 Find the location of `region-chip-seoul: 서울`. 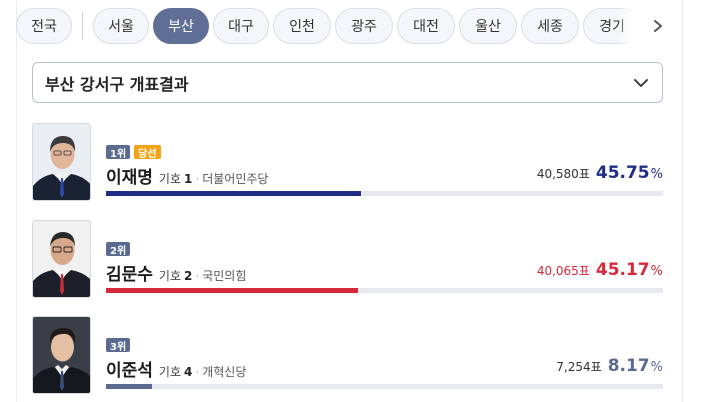

region-chip-seoul: 서울 is located at coordinates (121, 26).